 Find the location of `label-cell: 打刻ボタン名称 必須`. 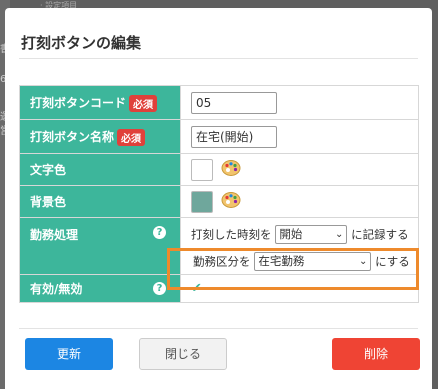

label-cell: 打刻ボタン名称 必須 is located at coordinates (100, 136).